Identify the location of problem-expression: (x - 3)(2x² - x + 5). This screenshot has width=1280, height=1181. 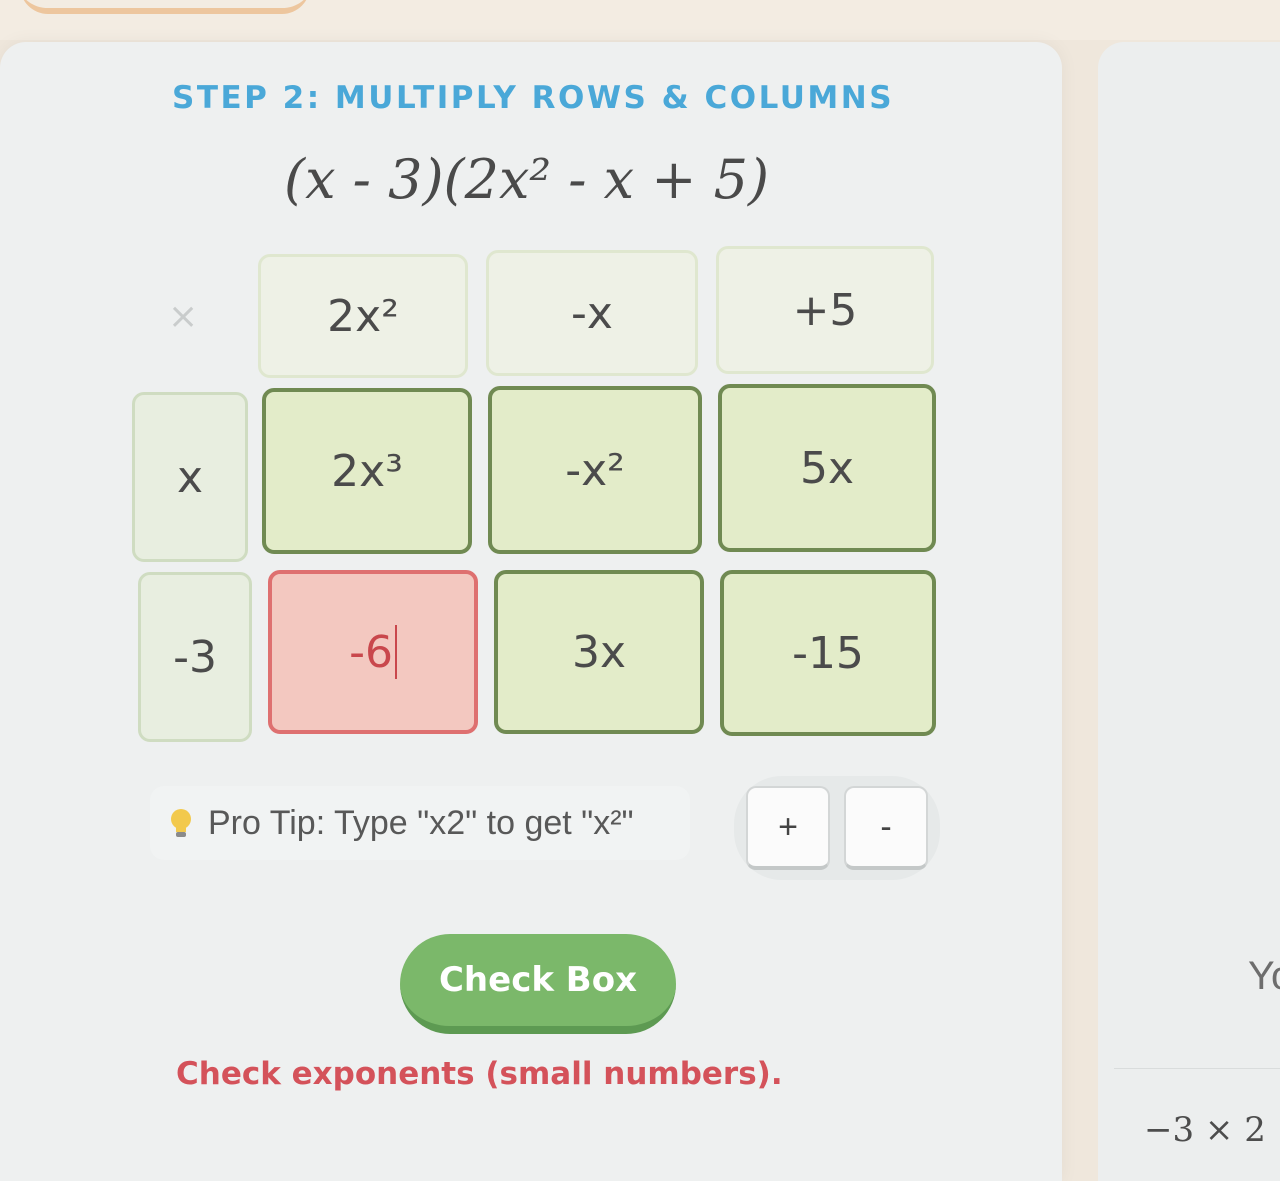
(527, 179).